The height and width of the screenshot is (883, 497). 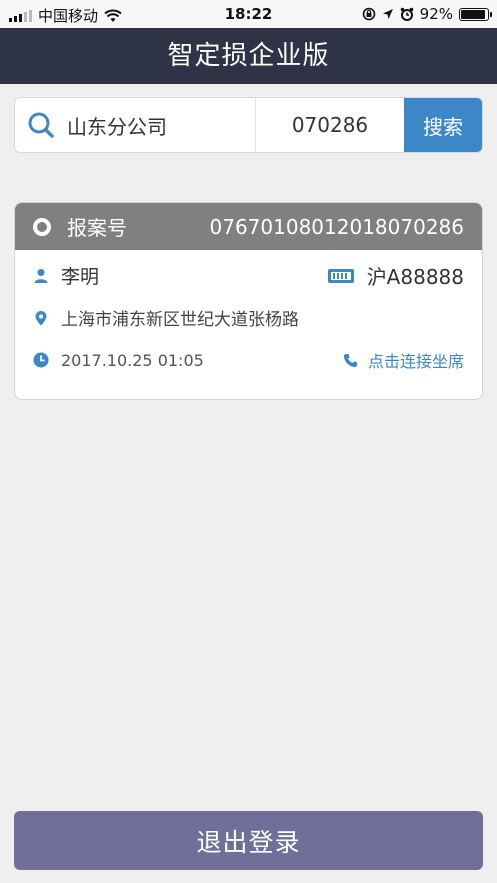 I want to click on code-input: 070286, so click(x=330, y=125).